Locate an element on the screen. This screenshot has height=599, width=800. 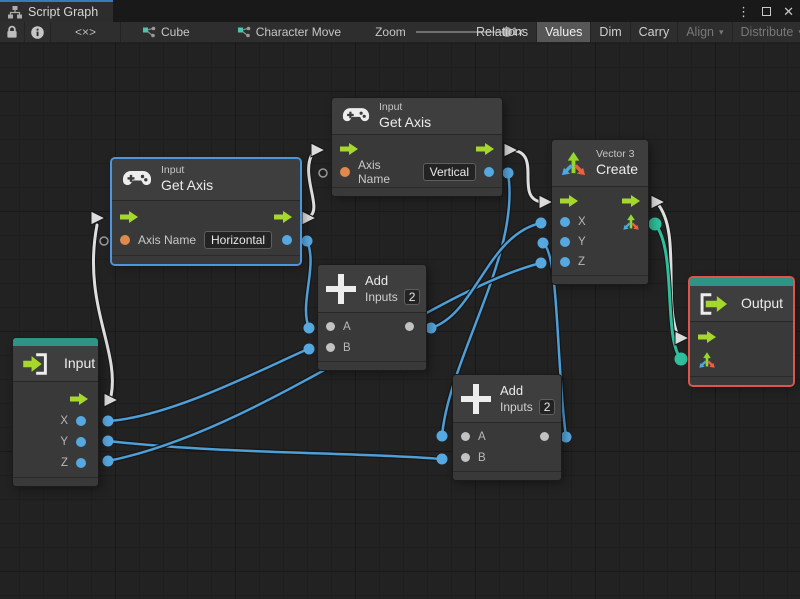
node-vector3-create: Vector 3 Create X Y Z is located at coordinates (600, 212).